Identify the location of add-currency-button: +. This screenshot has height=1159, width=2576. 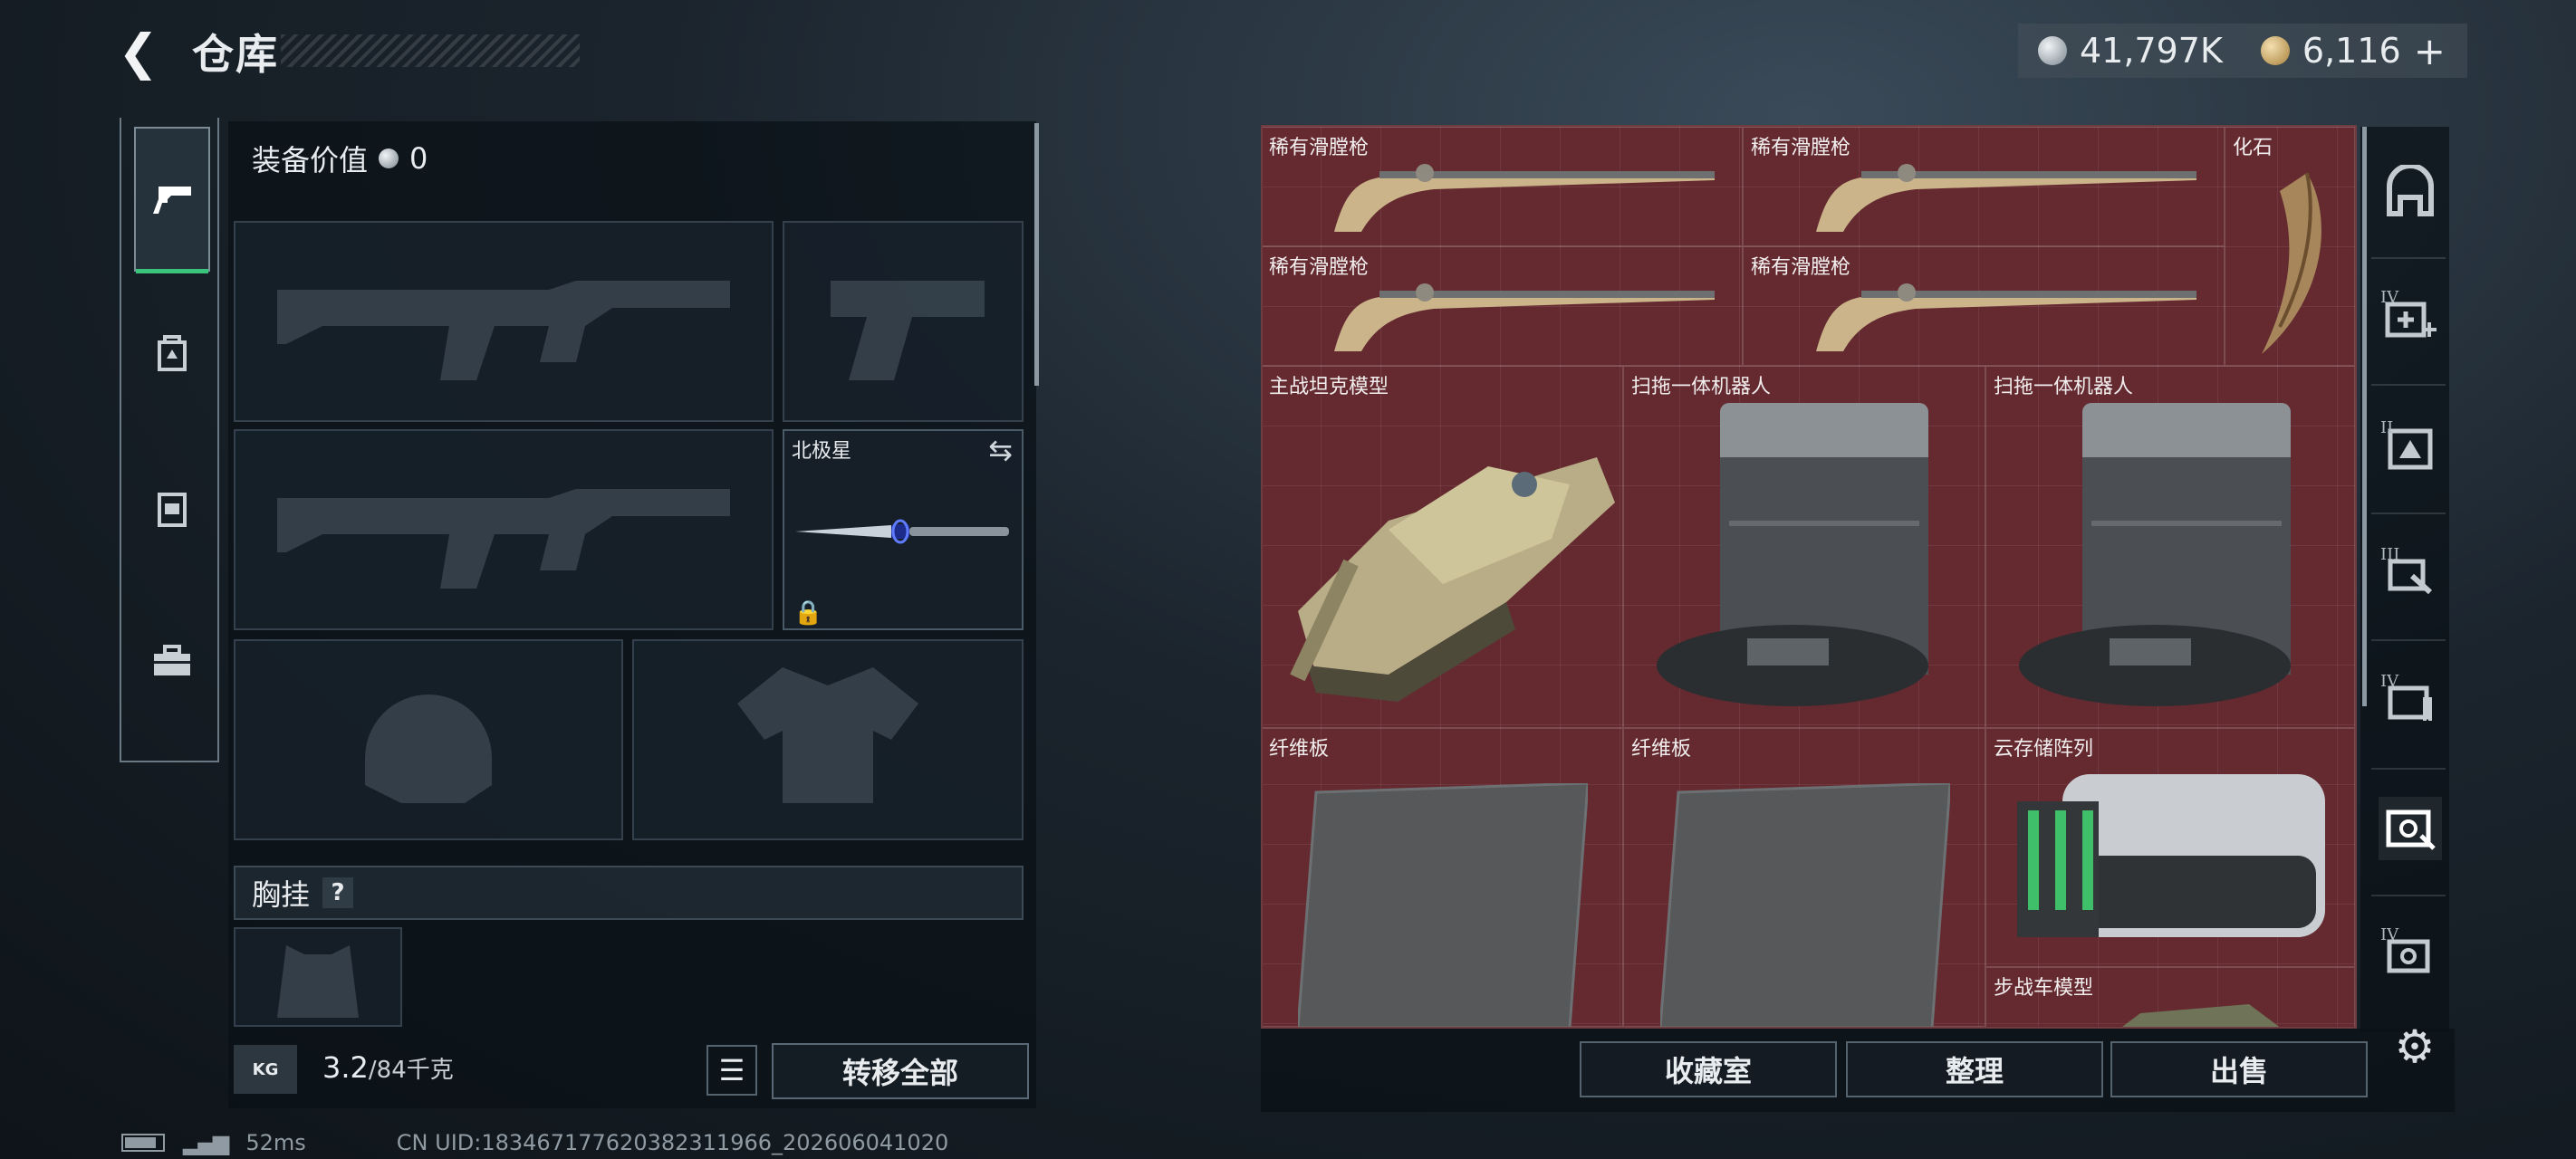
(2430, 51).